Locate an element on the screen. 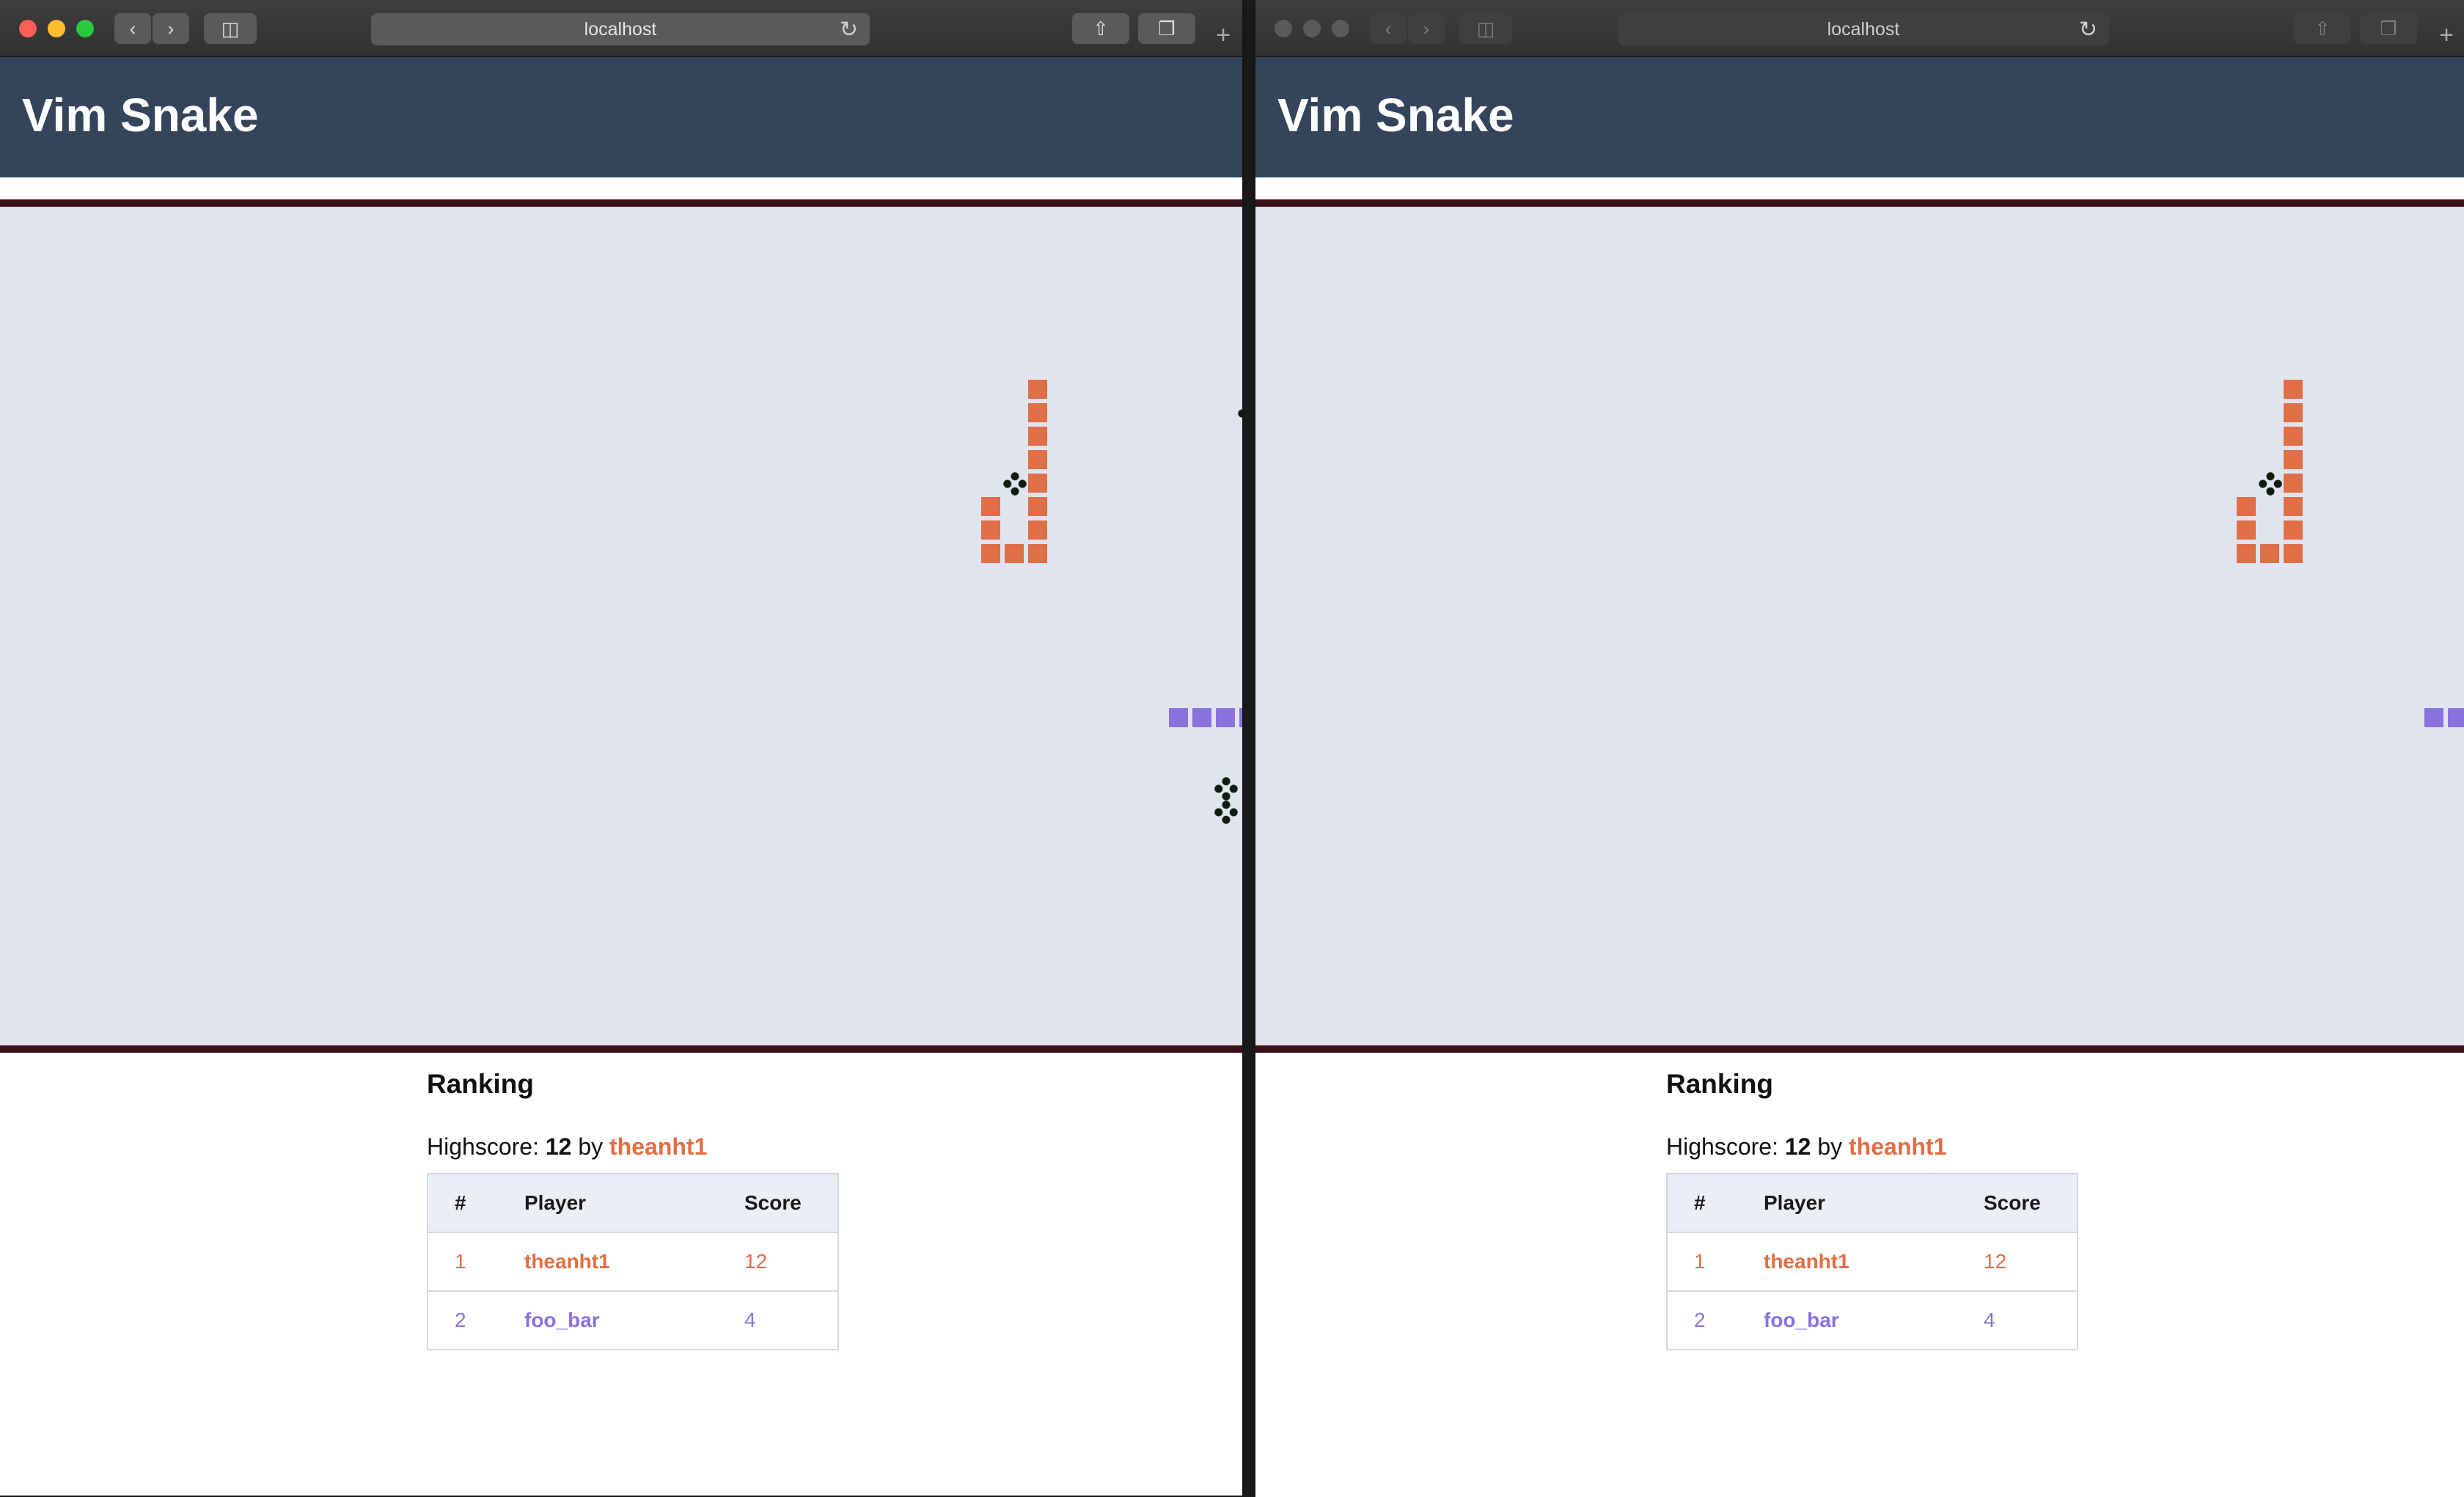  table-row: 2 foo_bar 4 is located at coordinates (633, 1320).